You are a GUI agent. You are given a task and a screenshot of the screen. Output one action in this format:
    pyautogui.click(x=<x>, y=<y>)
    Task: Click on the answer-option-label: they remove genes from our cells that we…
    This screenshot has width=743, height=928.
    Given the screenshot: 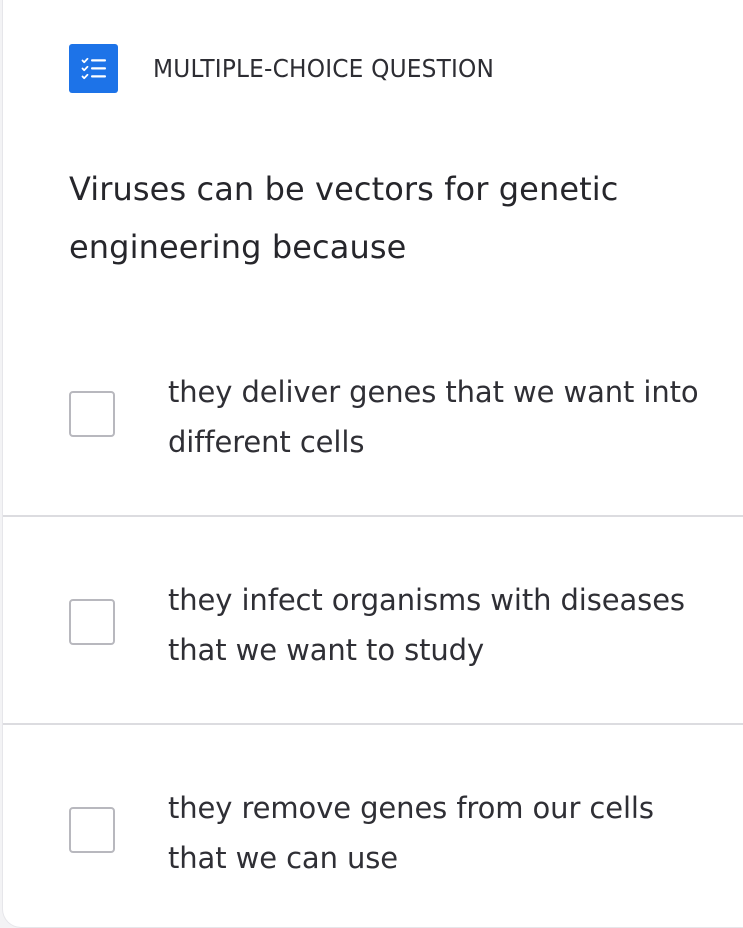 What is the action you would take?
    pyautogui.click(x=411, y=833)
    